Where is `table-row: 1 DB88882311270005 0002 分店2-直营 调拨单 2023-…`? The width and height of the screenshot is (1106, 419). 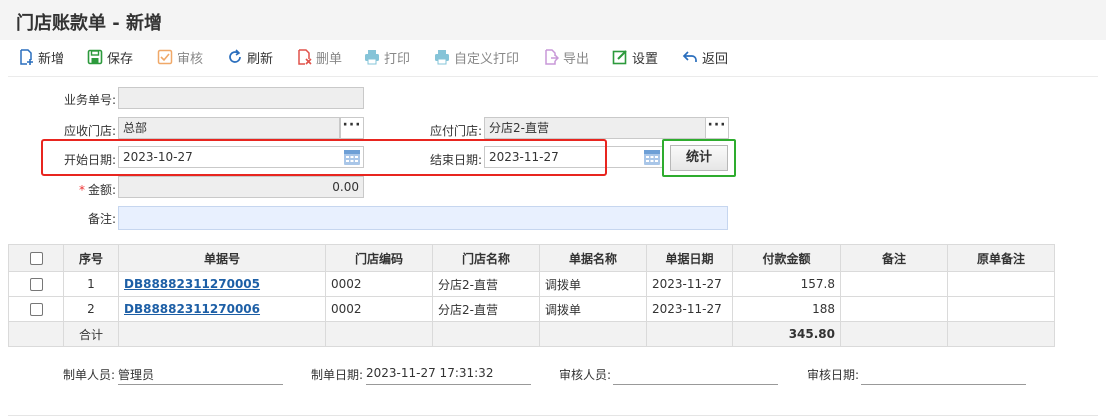
table-row: 1 DB88882311270005 0002 分店2-直营 调拨单 2023-… is located at coordinates (531, 284).